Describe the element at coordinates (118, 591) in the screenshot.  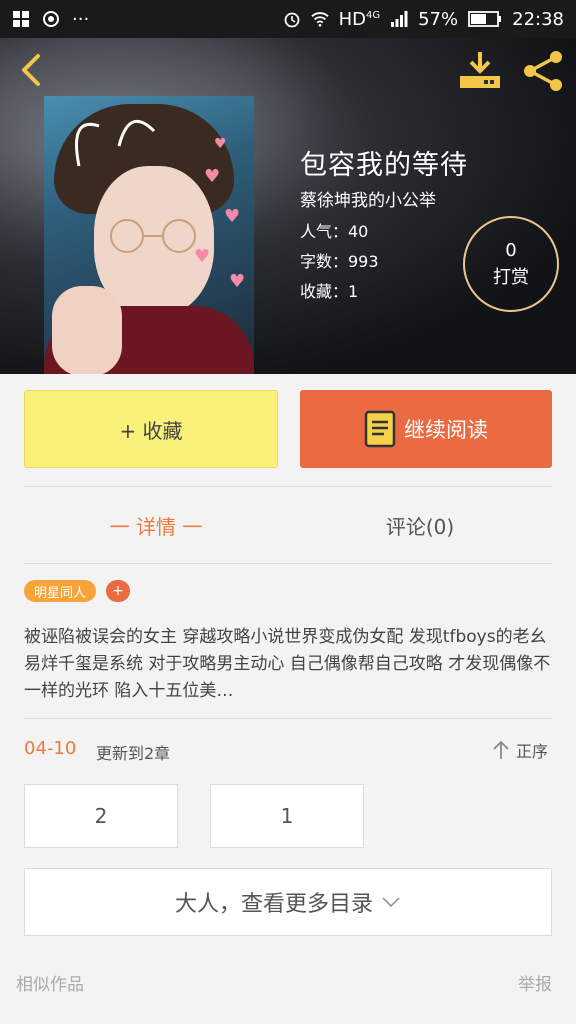
I see `add-tag-button: +` at that location.